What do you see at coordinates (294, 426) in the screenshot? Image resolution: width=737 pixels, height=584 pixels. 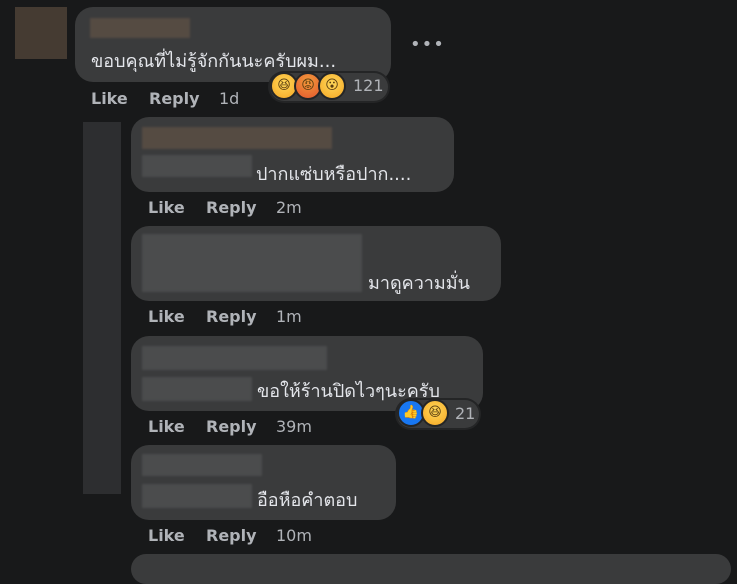 I see `timestamp: 39m` at bounding box center [294, 426].